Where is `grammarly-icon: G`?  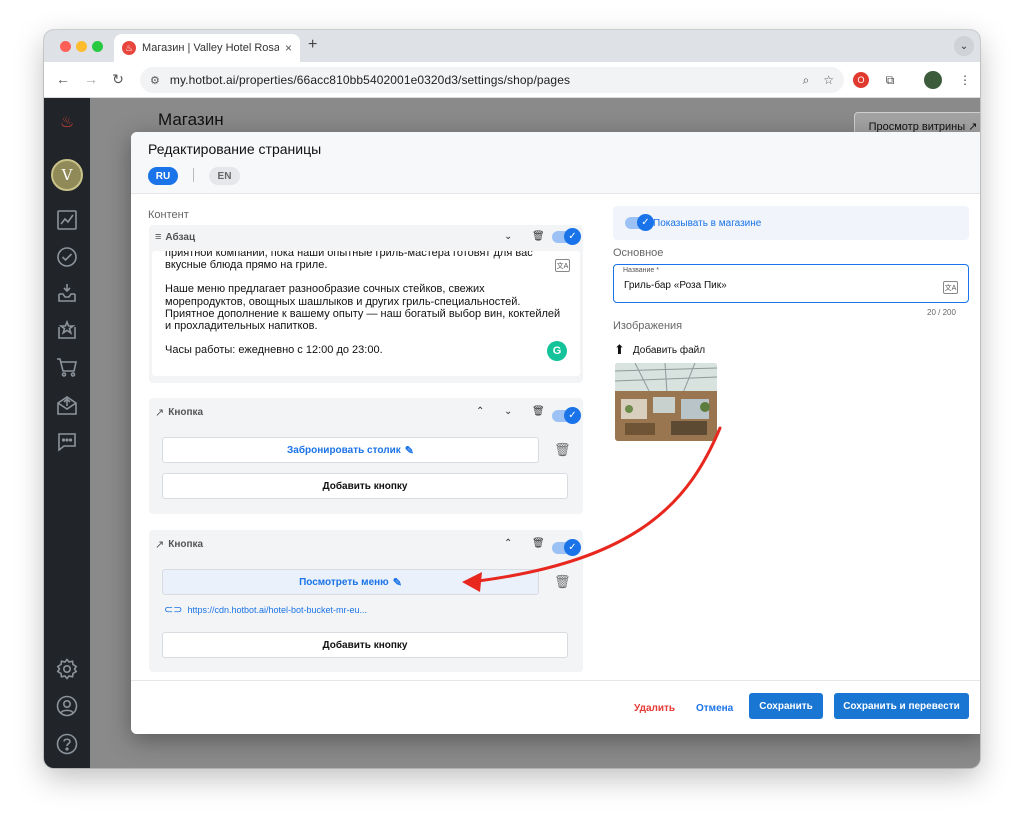 grammarly-icon: G is located at coordinates (557, 351).